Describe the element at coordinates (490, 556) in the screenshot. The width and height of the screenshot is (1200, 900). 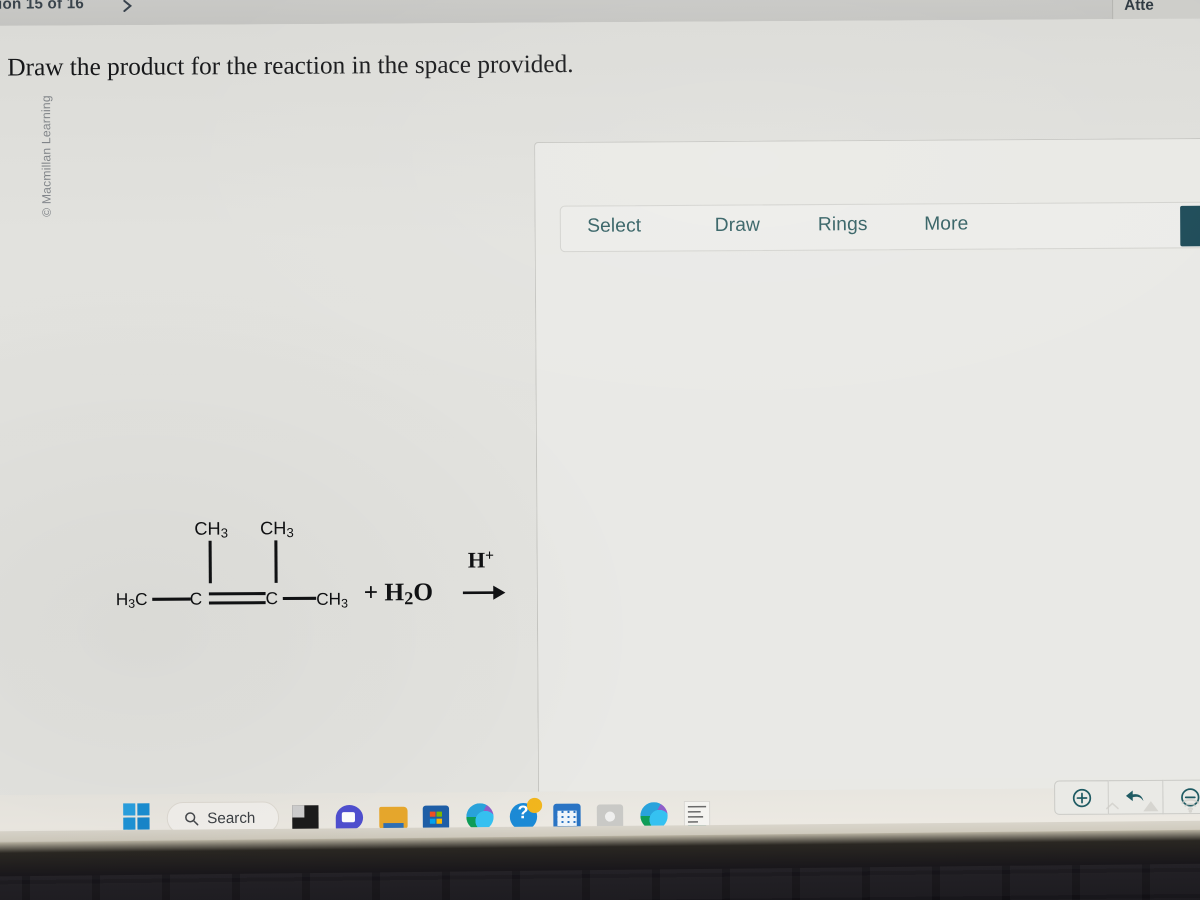
I see `superscript: +` at that location.